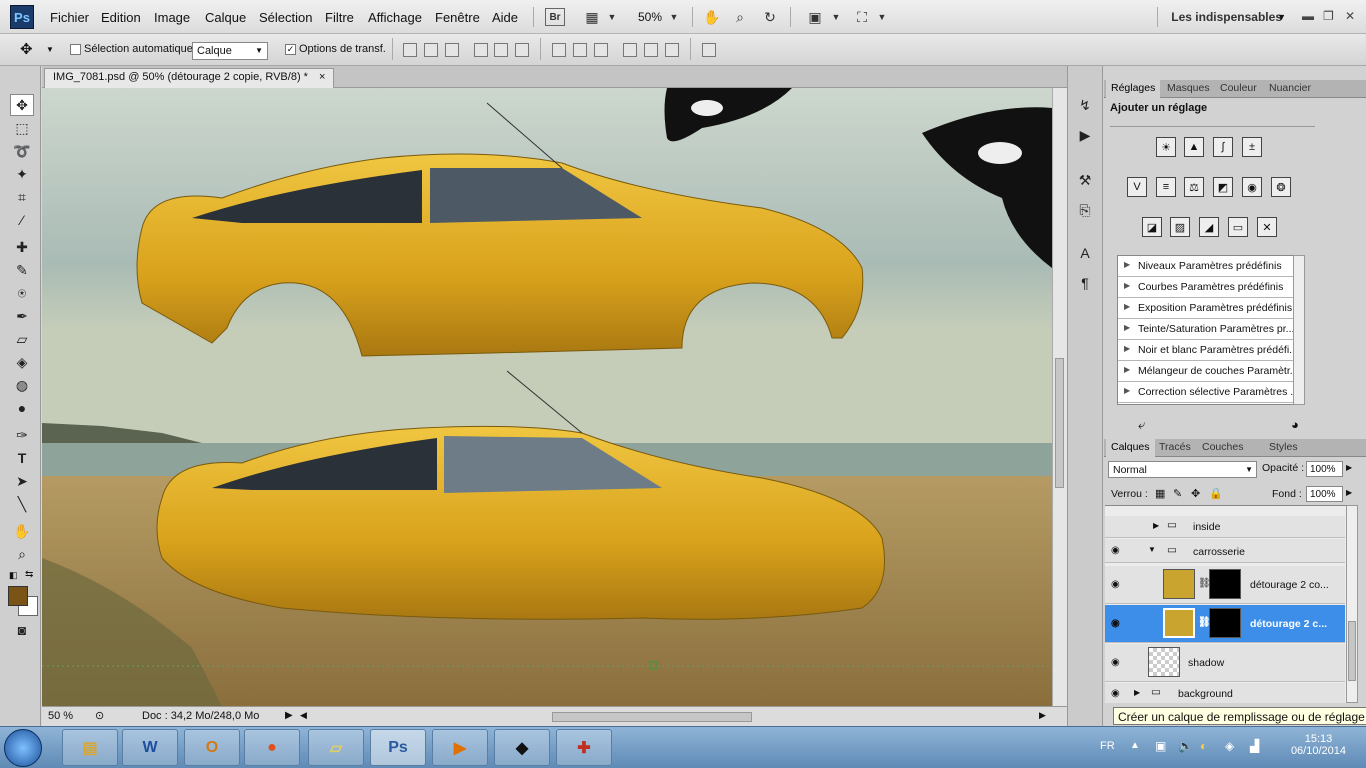  What do you see at coordinates (592, 17) in the screenshot?
I see `minibridge-icon: ▦` at bounding box center [592, 17].